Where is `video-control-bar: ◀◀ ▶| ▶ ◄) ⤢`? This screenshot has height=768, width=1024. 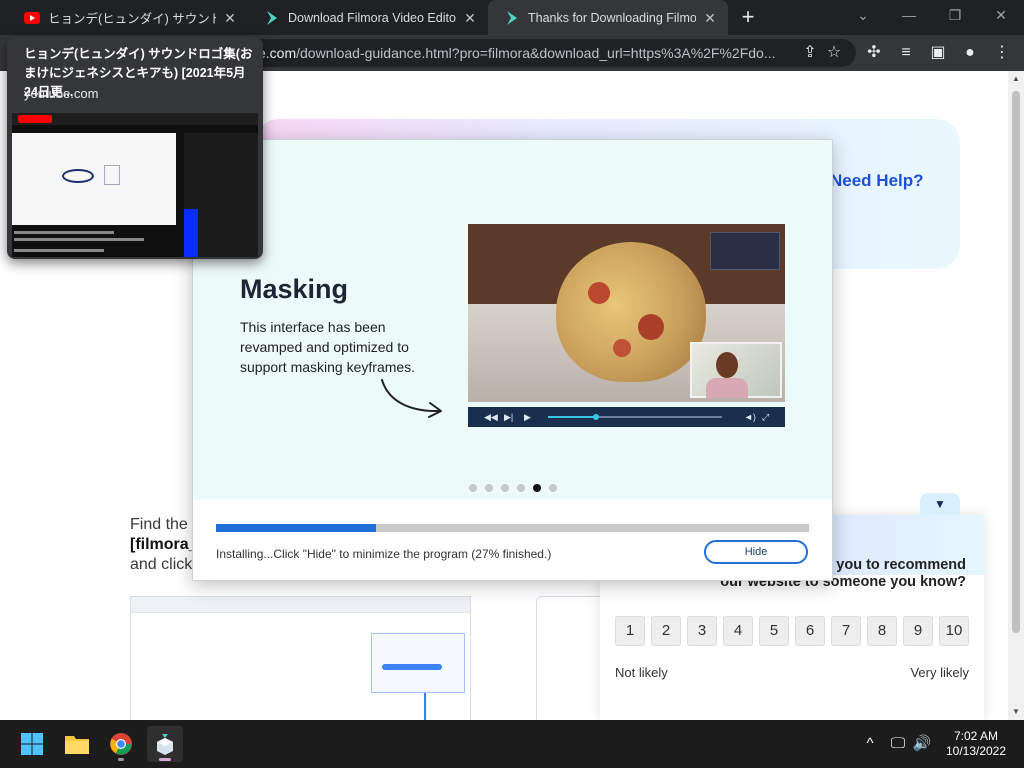 video-control-bar: ◀◀ ▶| ▶ ◄) ⤢ is located at coordinates (626, 417).